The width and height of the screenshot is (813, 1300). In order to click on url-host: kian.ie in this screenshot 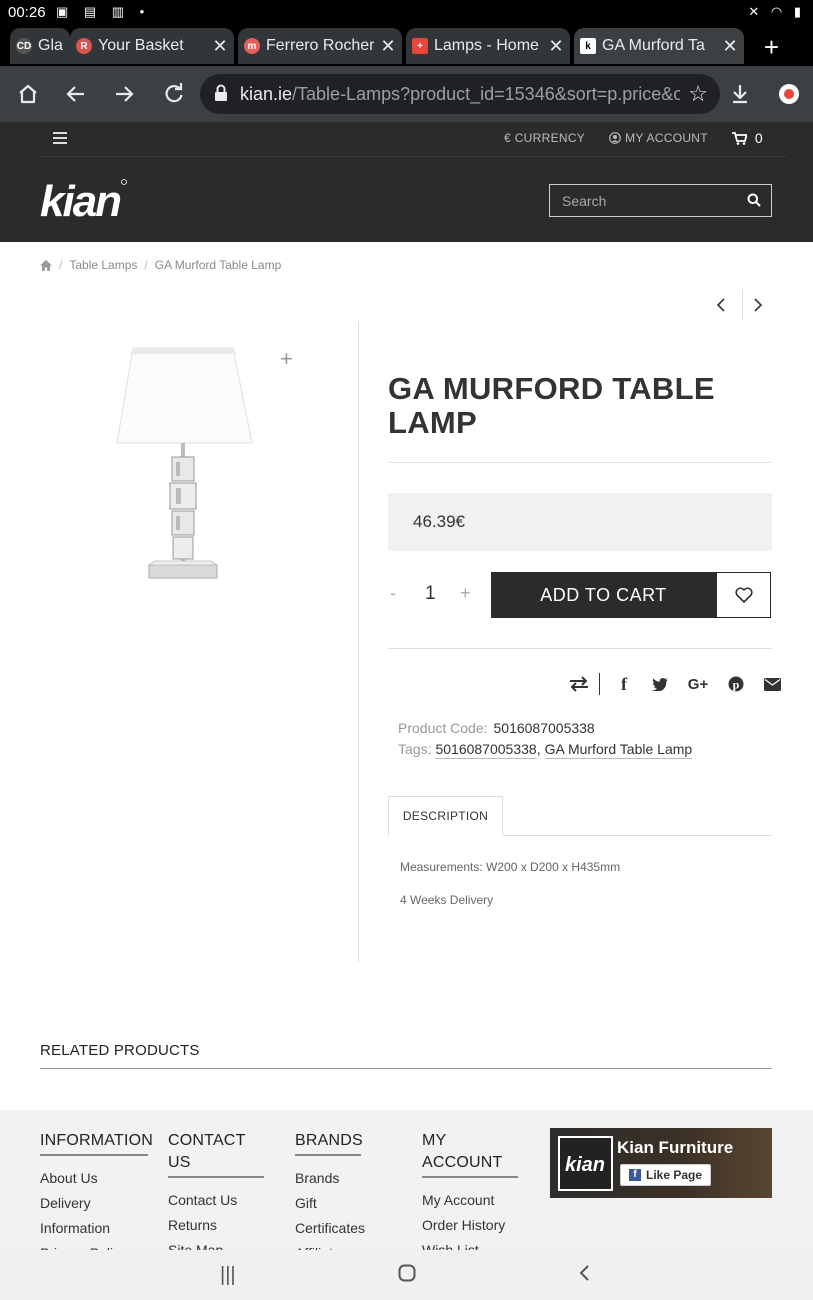, I will do `click(266, 94)`.